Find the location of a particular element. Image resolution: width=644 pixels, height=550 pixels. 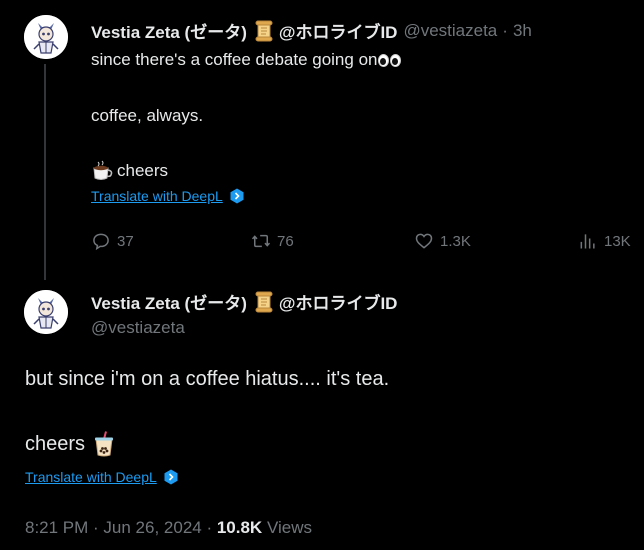

views-button: 13K is located at coordinates (604, 241).